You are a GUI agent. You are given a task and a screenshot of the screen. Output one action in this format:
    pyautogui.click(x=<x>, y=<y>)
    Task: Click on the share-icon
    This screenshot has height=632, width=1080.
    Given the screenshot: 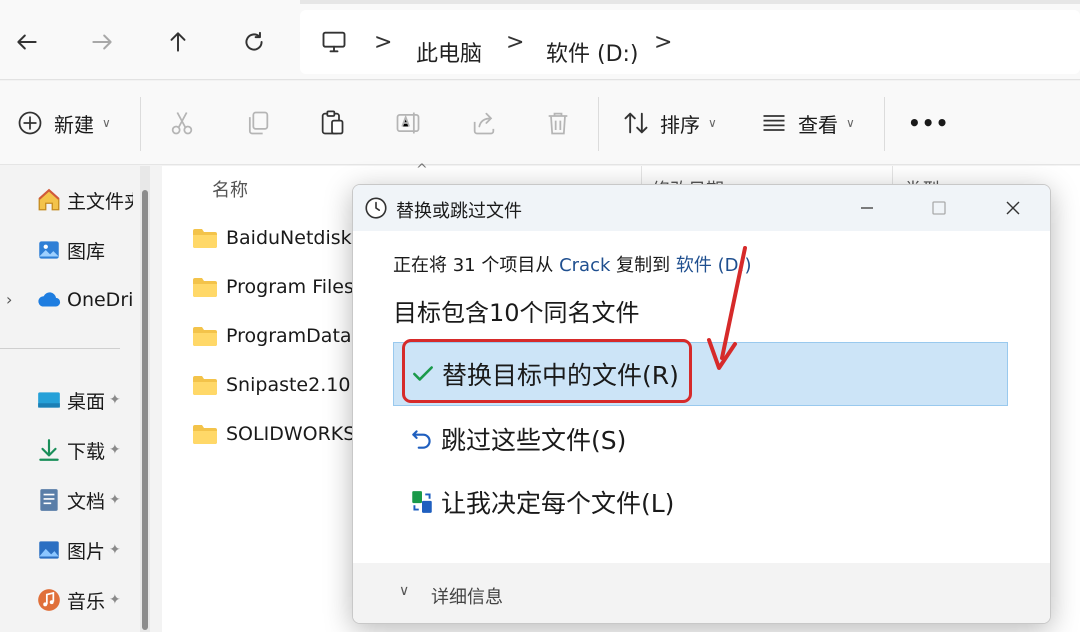 What is the action you would take?
    pyautogui.click(x=484, y=123)
    